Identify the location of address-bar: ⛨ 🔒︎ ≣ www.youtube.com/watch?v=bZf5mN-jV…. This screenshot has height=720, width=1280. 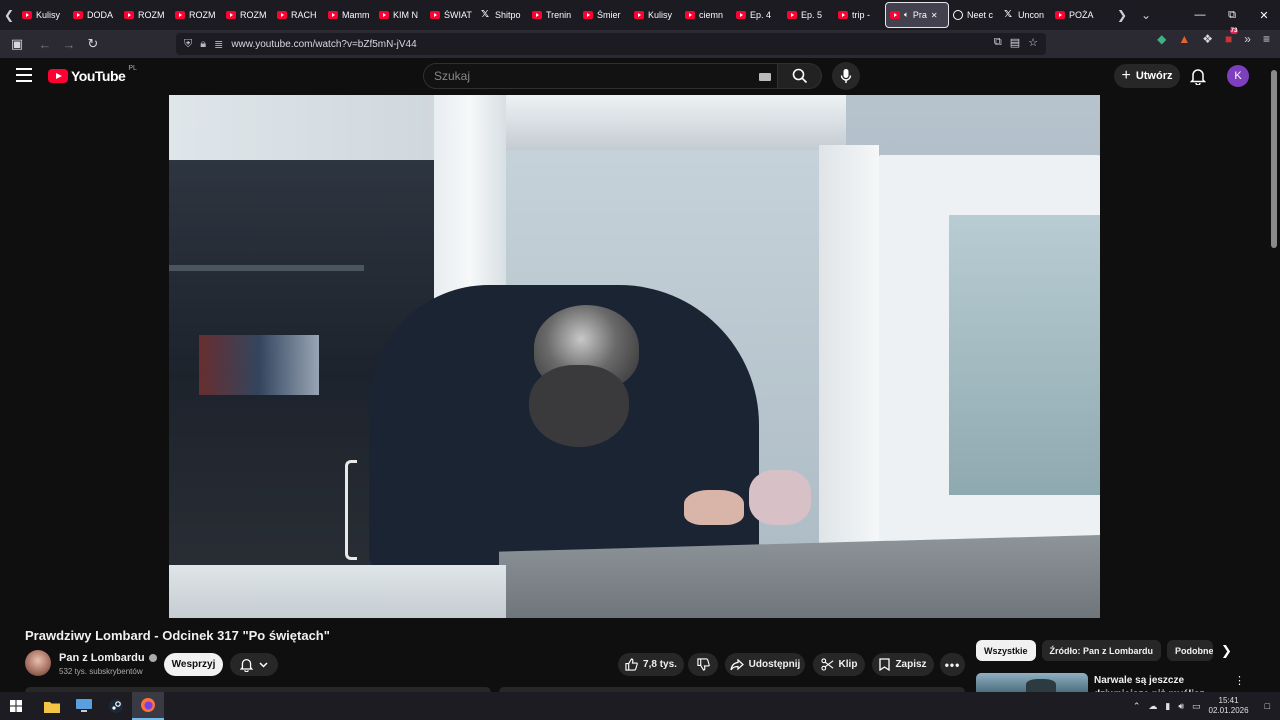
(611, 44).